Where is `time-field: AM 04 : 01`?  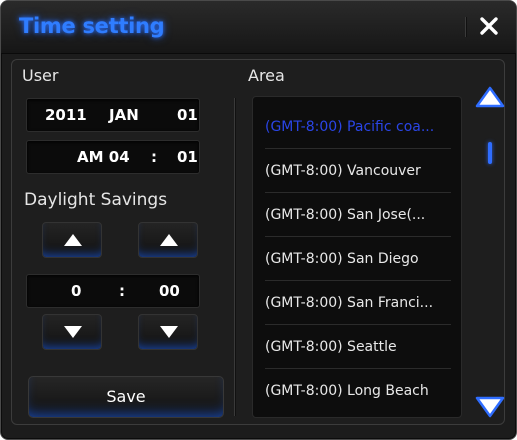 time-field: AM 04 : 01 is located at coordinates (113, 157).